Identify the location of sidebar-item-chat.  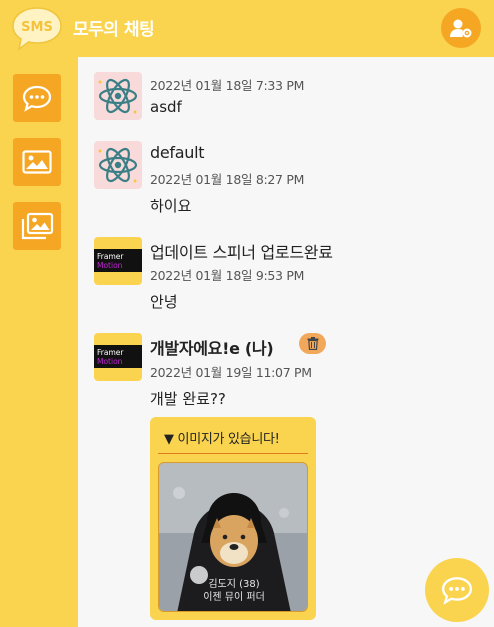
(37, 98).